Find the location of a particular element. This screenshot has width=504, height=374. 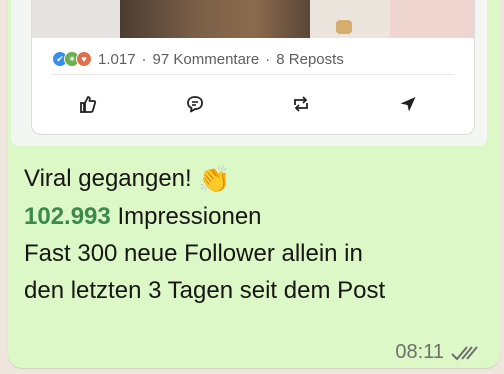

reactions-count: 1.017 is located at coordinates (117, 59).